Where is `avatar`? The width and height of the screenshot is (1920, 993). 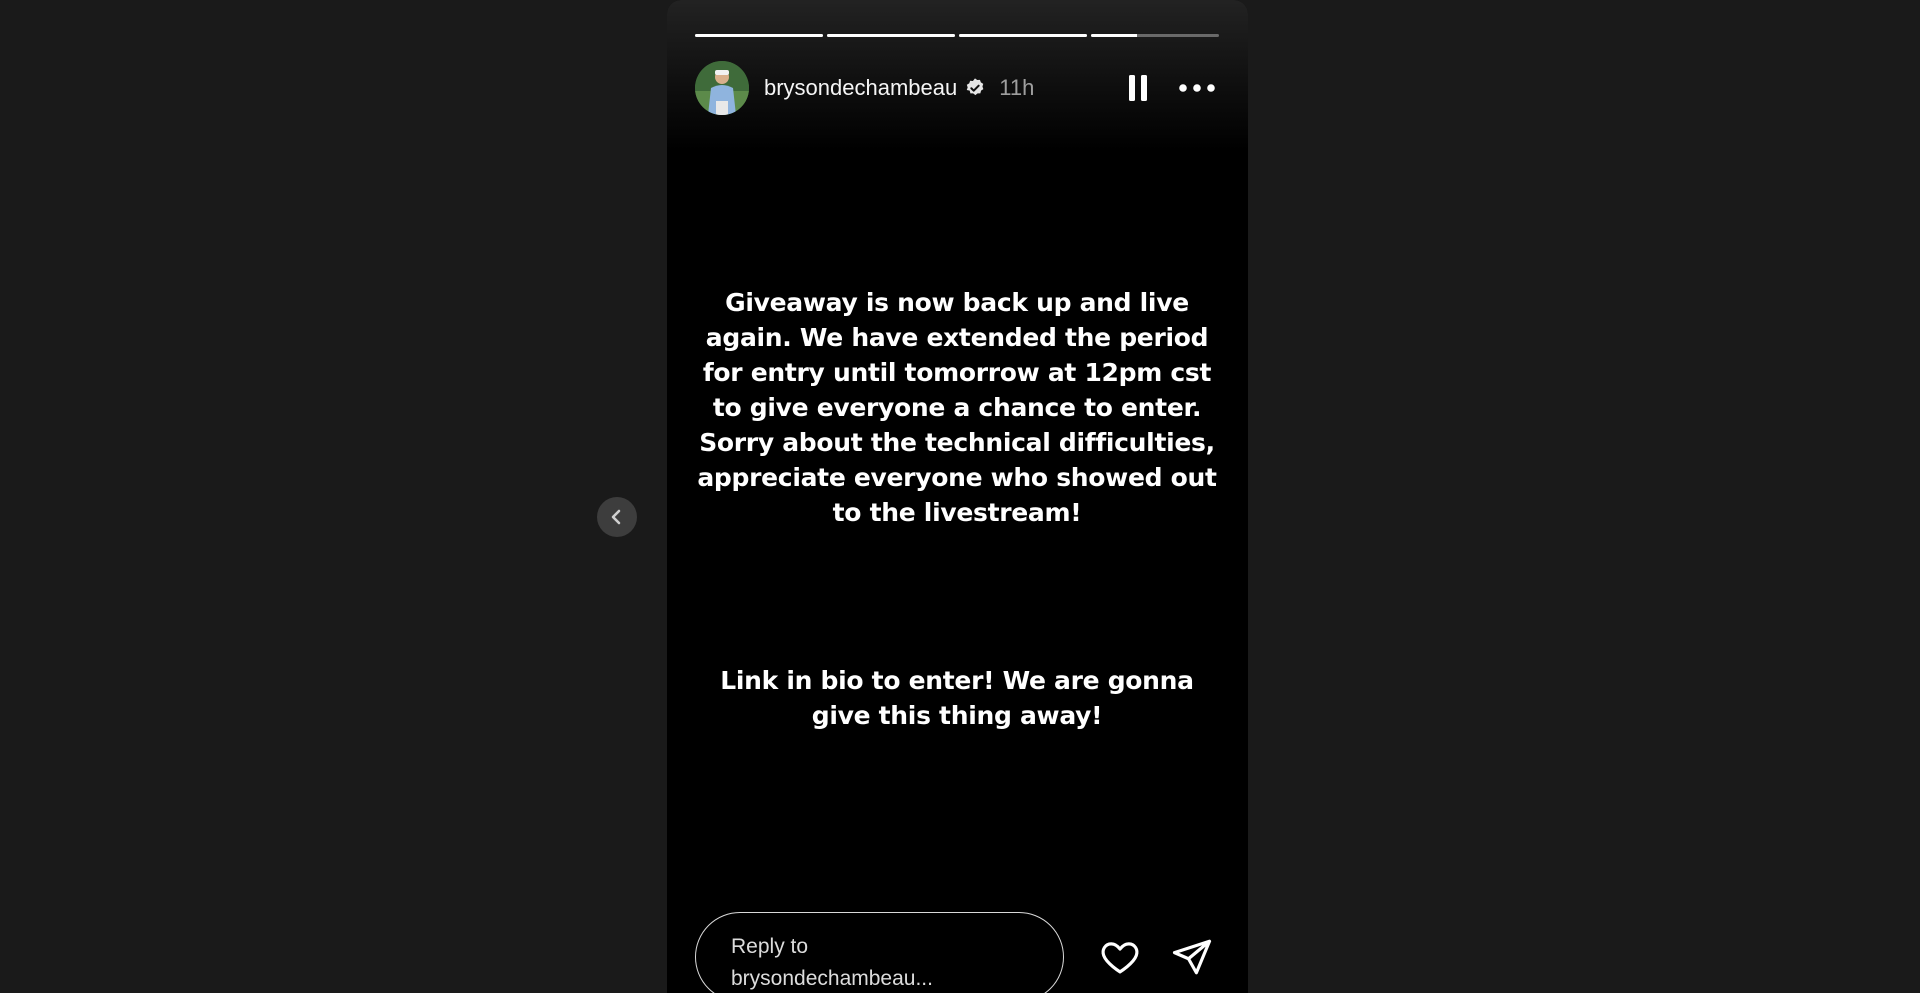 avatar is located at coordinates (722, 88).